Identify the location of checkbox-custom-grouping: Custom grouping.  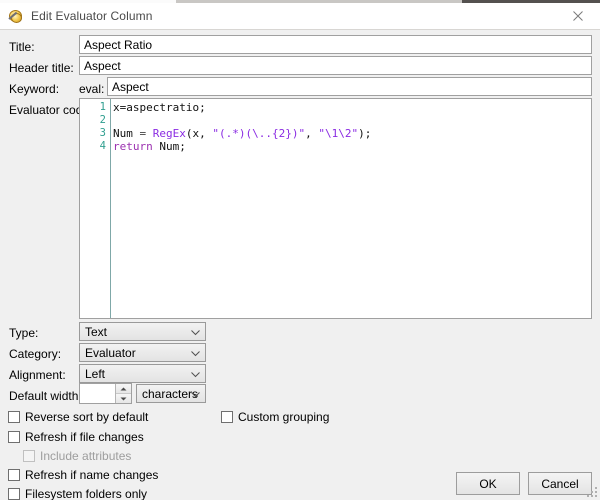
(275, 417).